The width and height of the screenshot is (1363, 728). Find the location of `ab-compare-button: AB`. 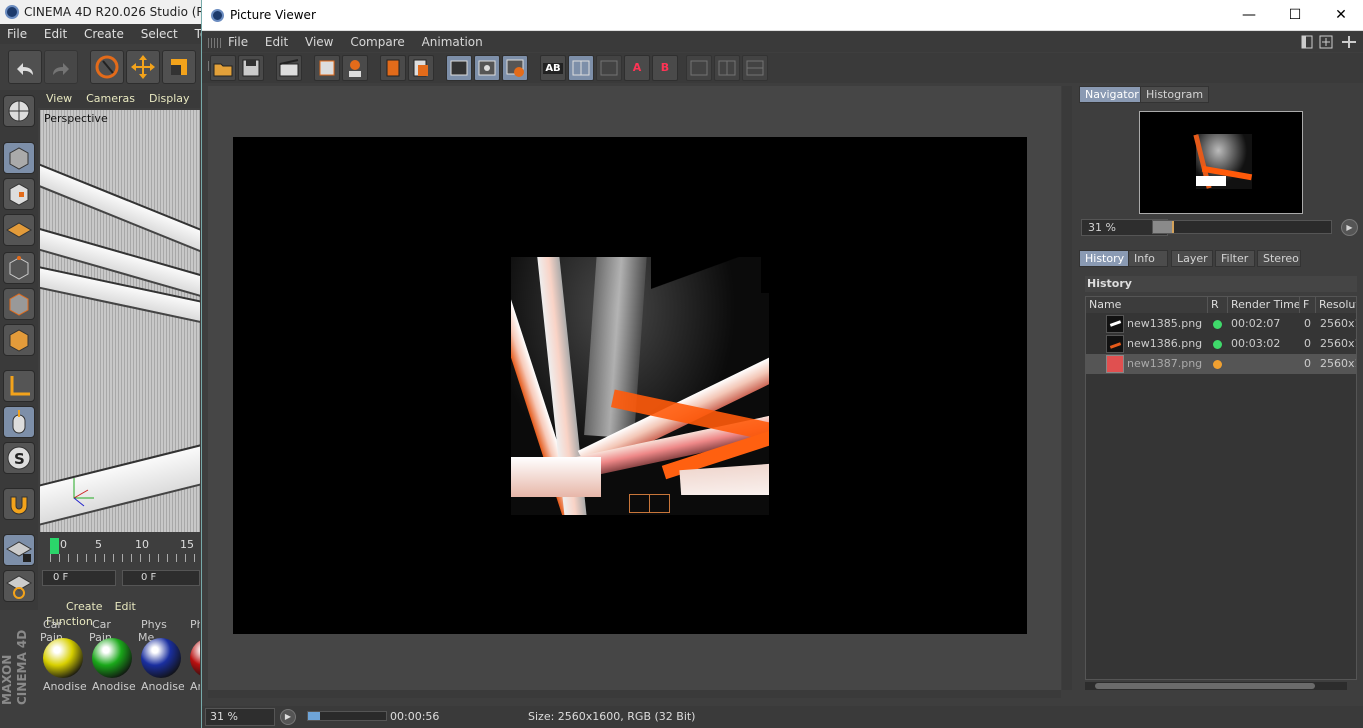

ab-compare-button: AB is located at coordinates (553, 68).